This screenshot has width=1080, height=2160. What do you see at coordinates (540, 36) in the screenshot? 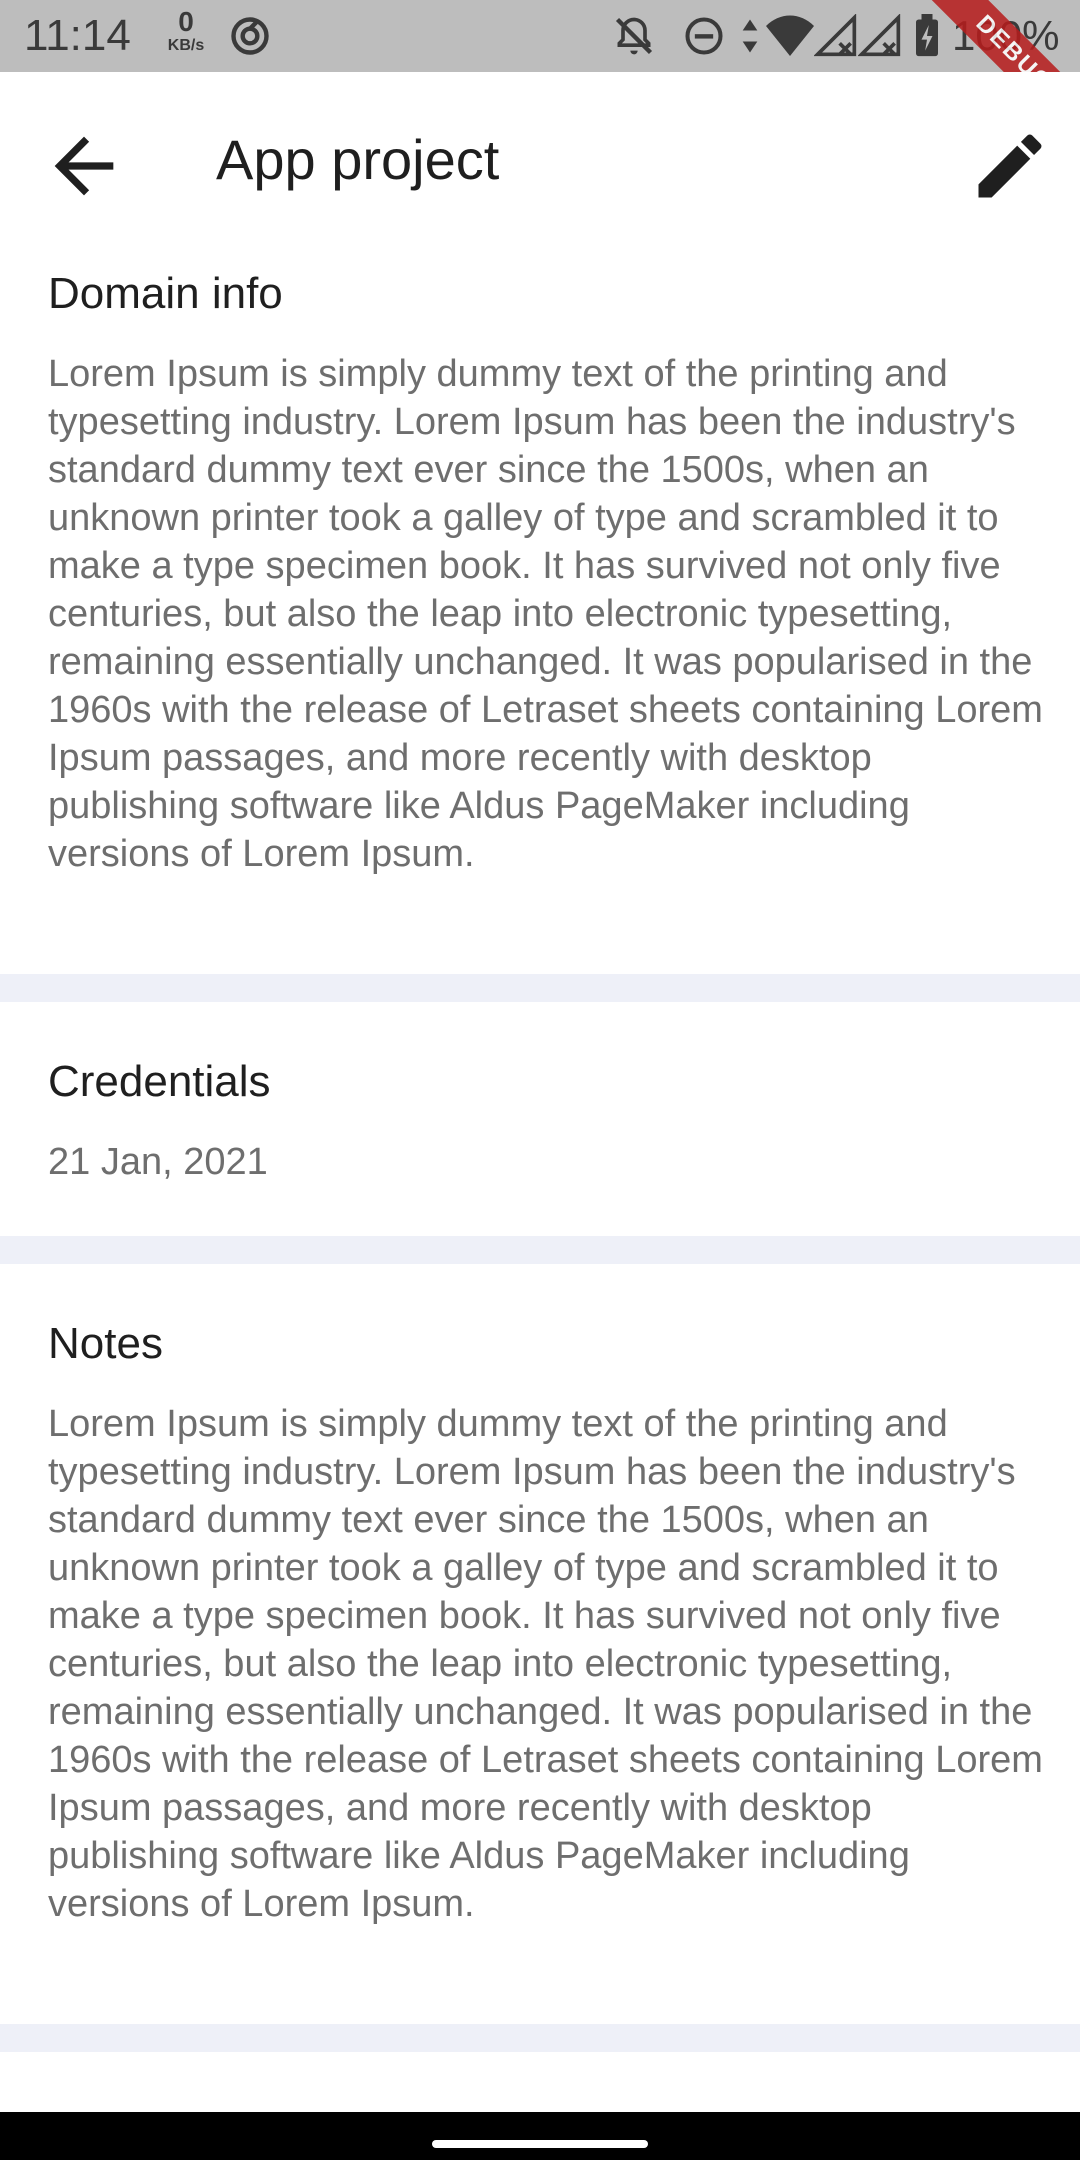
I see `status-bar: 11:14 0 KB/s 100%` at bounding box center [540, 36].